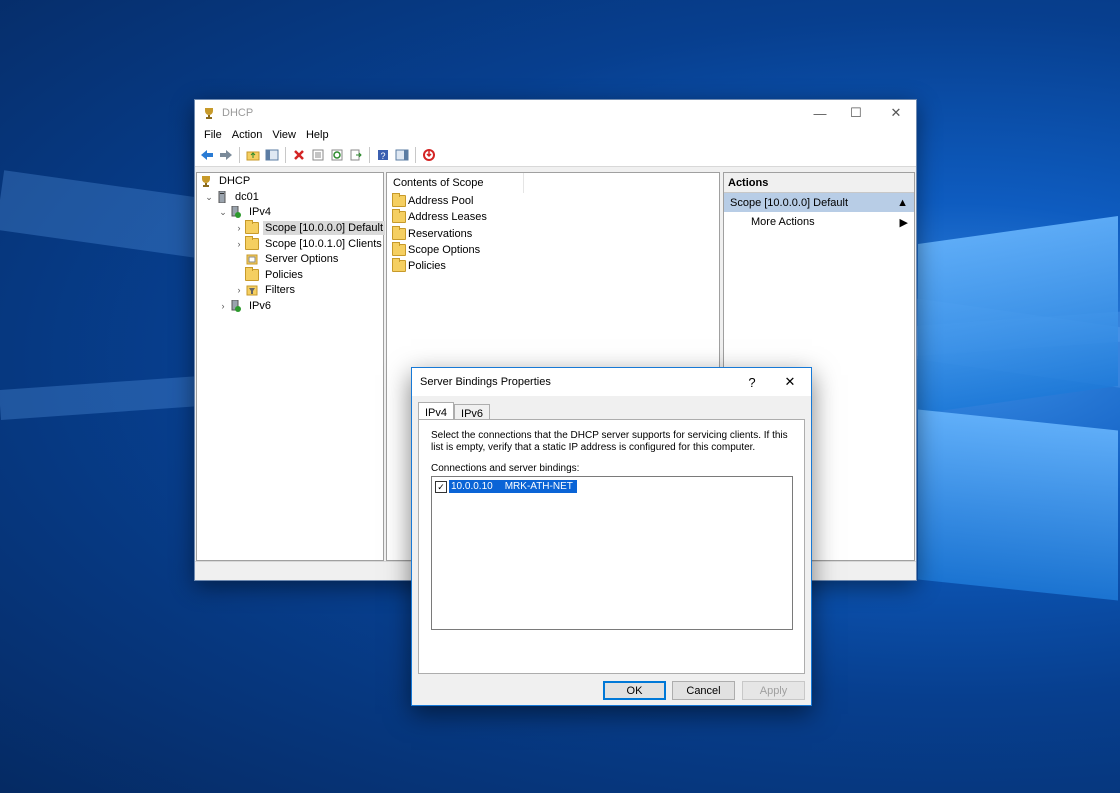  What do you see at coordinates (538, 486) in the screenshot?
I see `binding-name: MRK-ATH-NET` at bounding box center [538, 486].